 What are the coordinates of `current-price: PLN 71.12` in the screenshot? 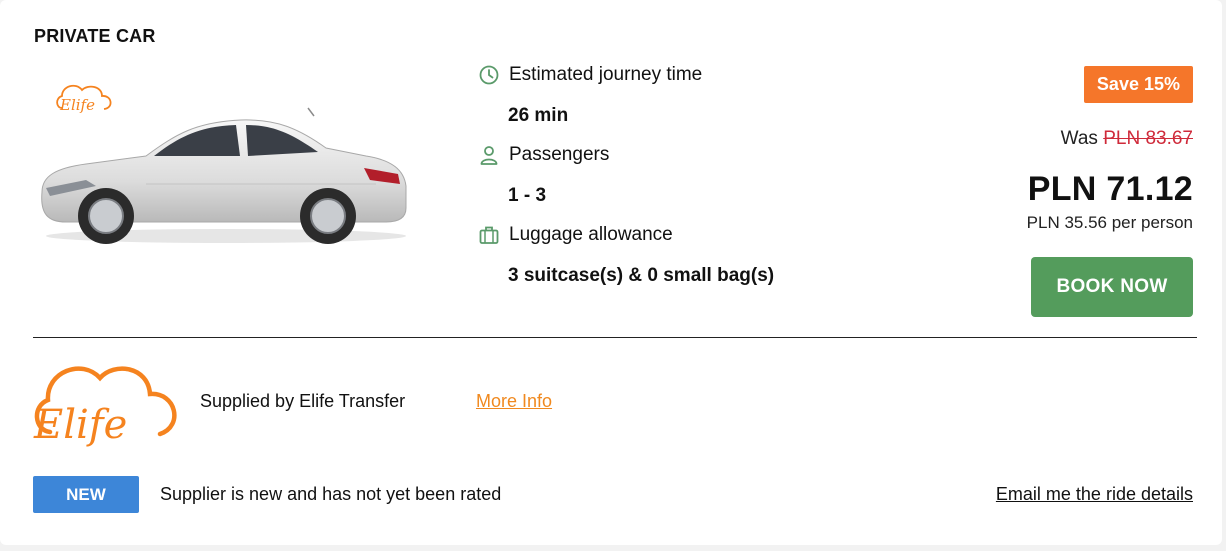 It's located at (1110, 189).